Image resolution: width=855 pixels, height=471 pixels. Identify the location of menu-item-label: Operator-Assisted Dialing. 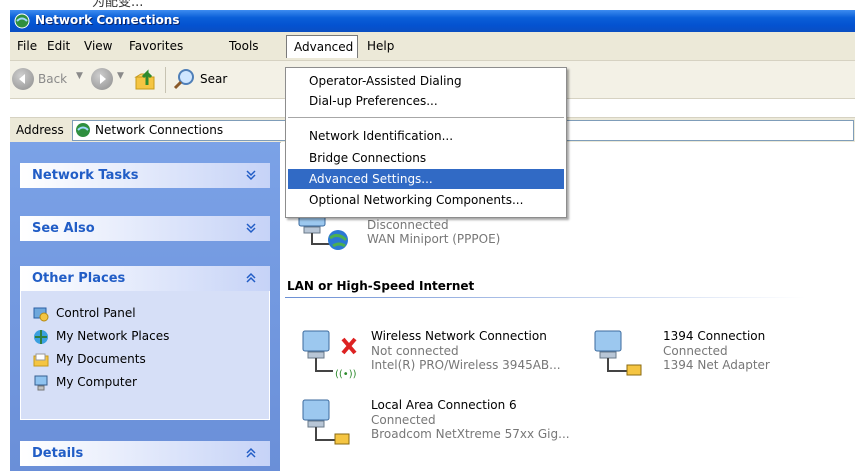
(385, 81).